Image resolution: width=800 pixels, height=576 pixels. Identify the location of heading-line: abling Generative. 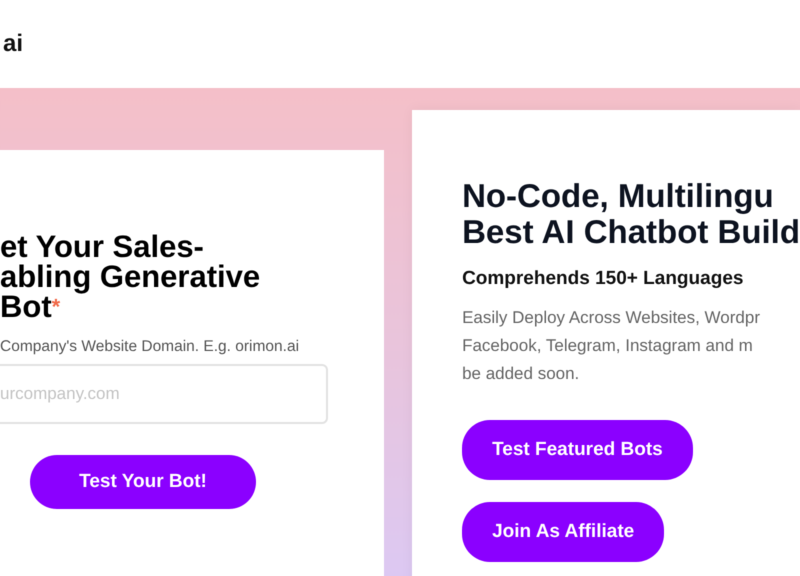
(130, 277).